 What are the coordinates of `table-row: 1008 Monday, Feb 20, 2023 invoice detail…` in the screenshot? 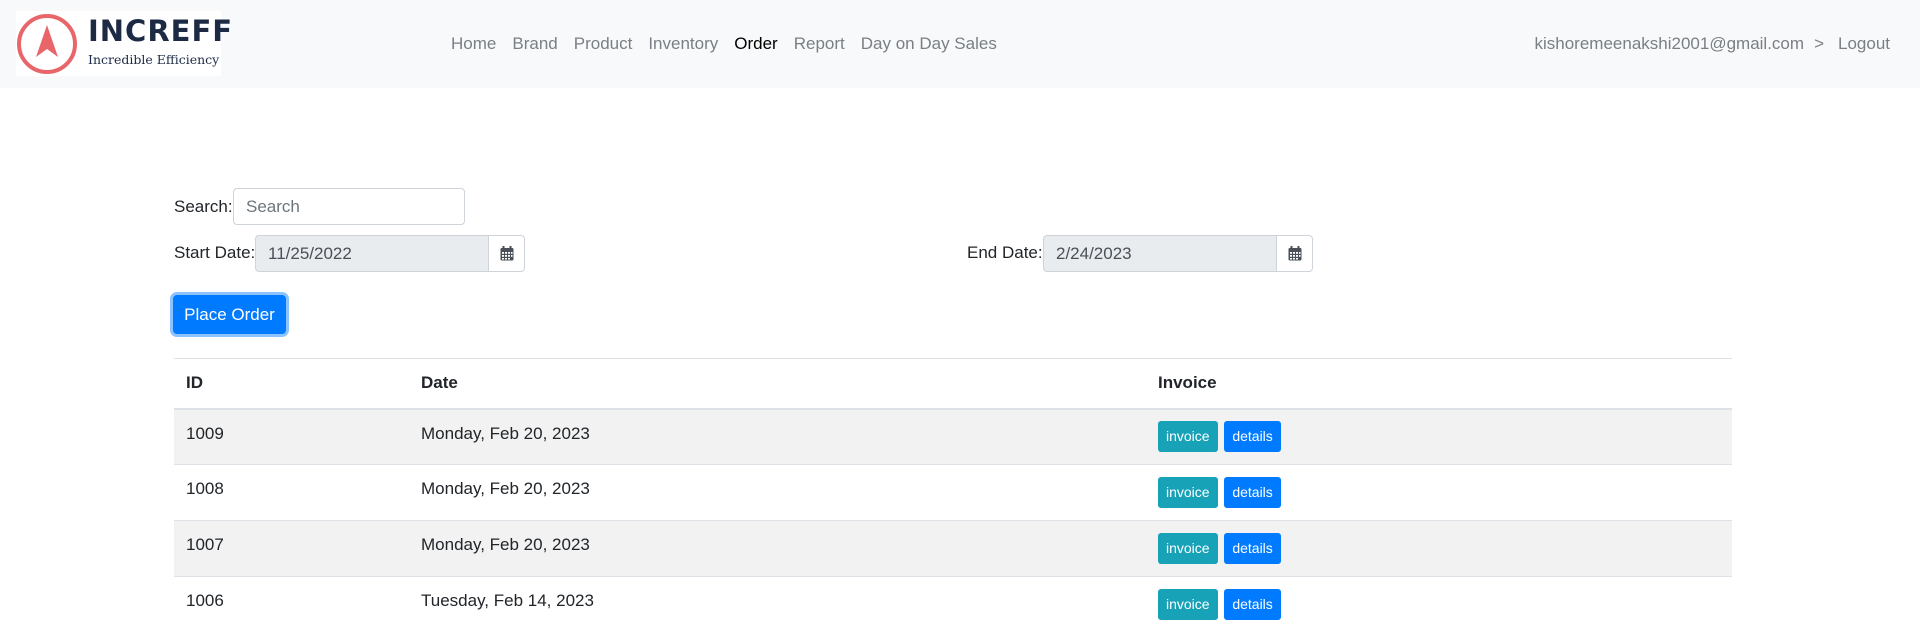 It's located at (953, 492).